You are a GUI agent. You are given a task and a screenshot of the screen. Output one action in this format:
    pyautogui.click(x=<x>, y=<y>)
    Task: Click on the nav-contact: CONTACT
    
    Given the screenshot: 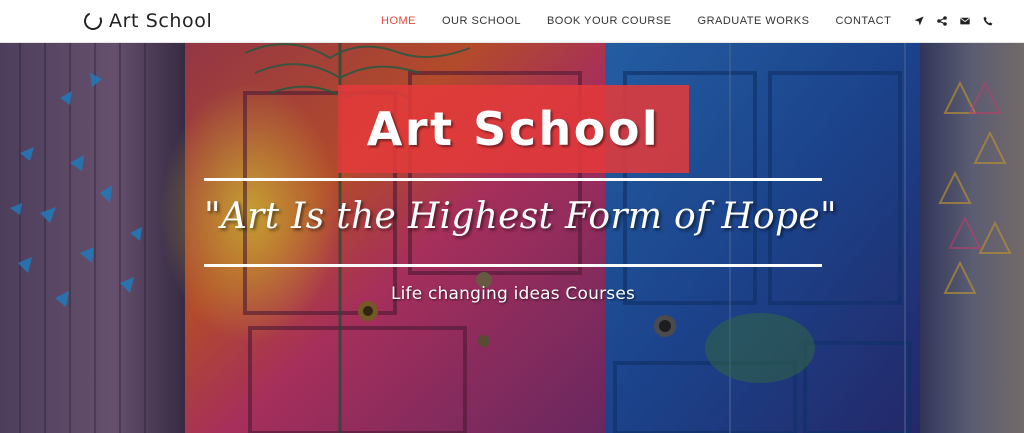 What is the action you would take?
    pyautogui.click(x=863, y=21)
    